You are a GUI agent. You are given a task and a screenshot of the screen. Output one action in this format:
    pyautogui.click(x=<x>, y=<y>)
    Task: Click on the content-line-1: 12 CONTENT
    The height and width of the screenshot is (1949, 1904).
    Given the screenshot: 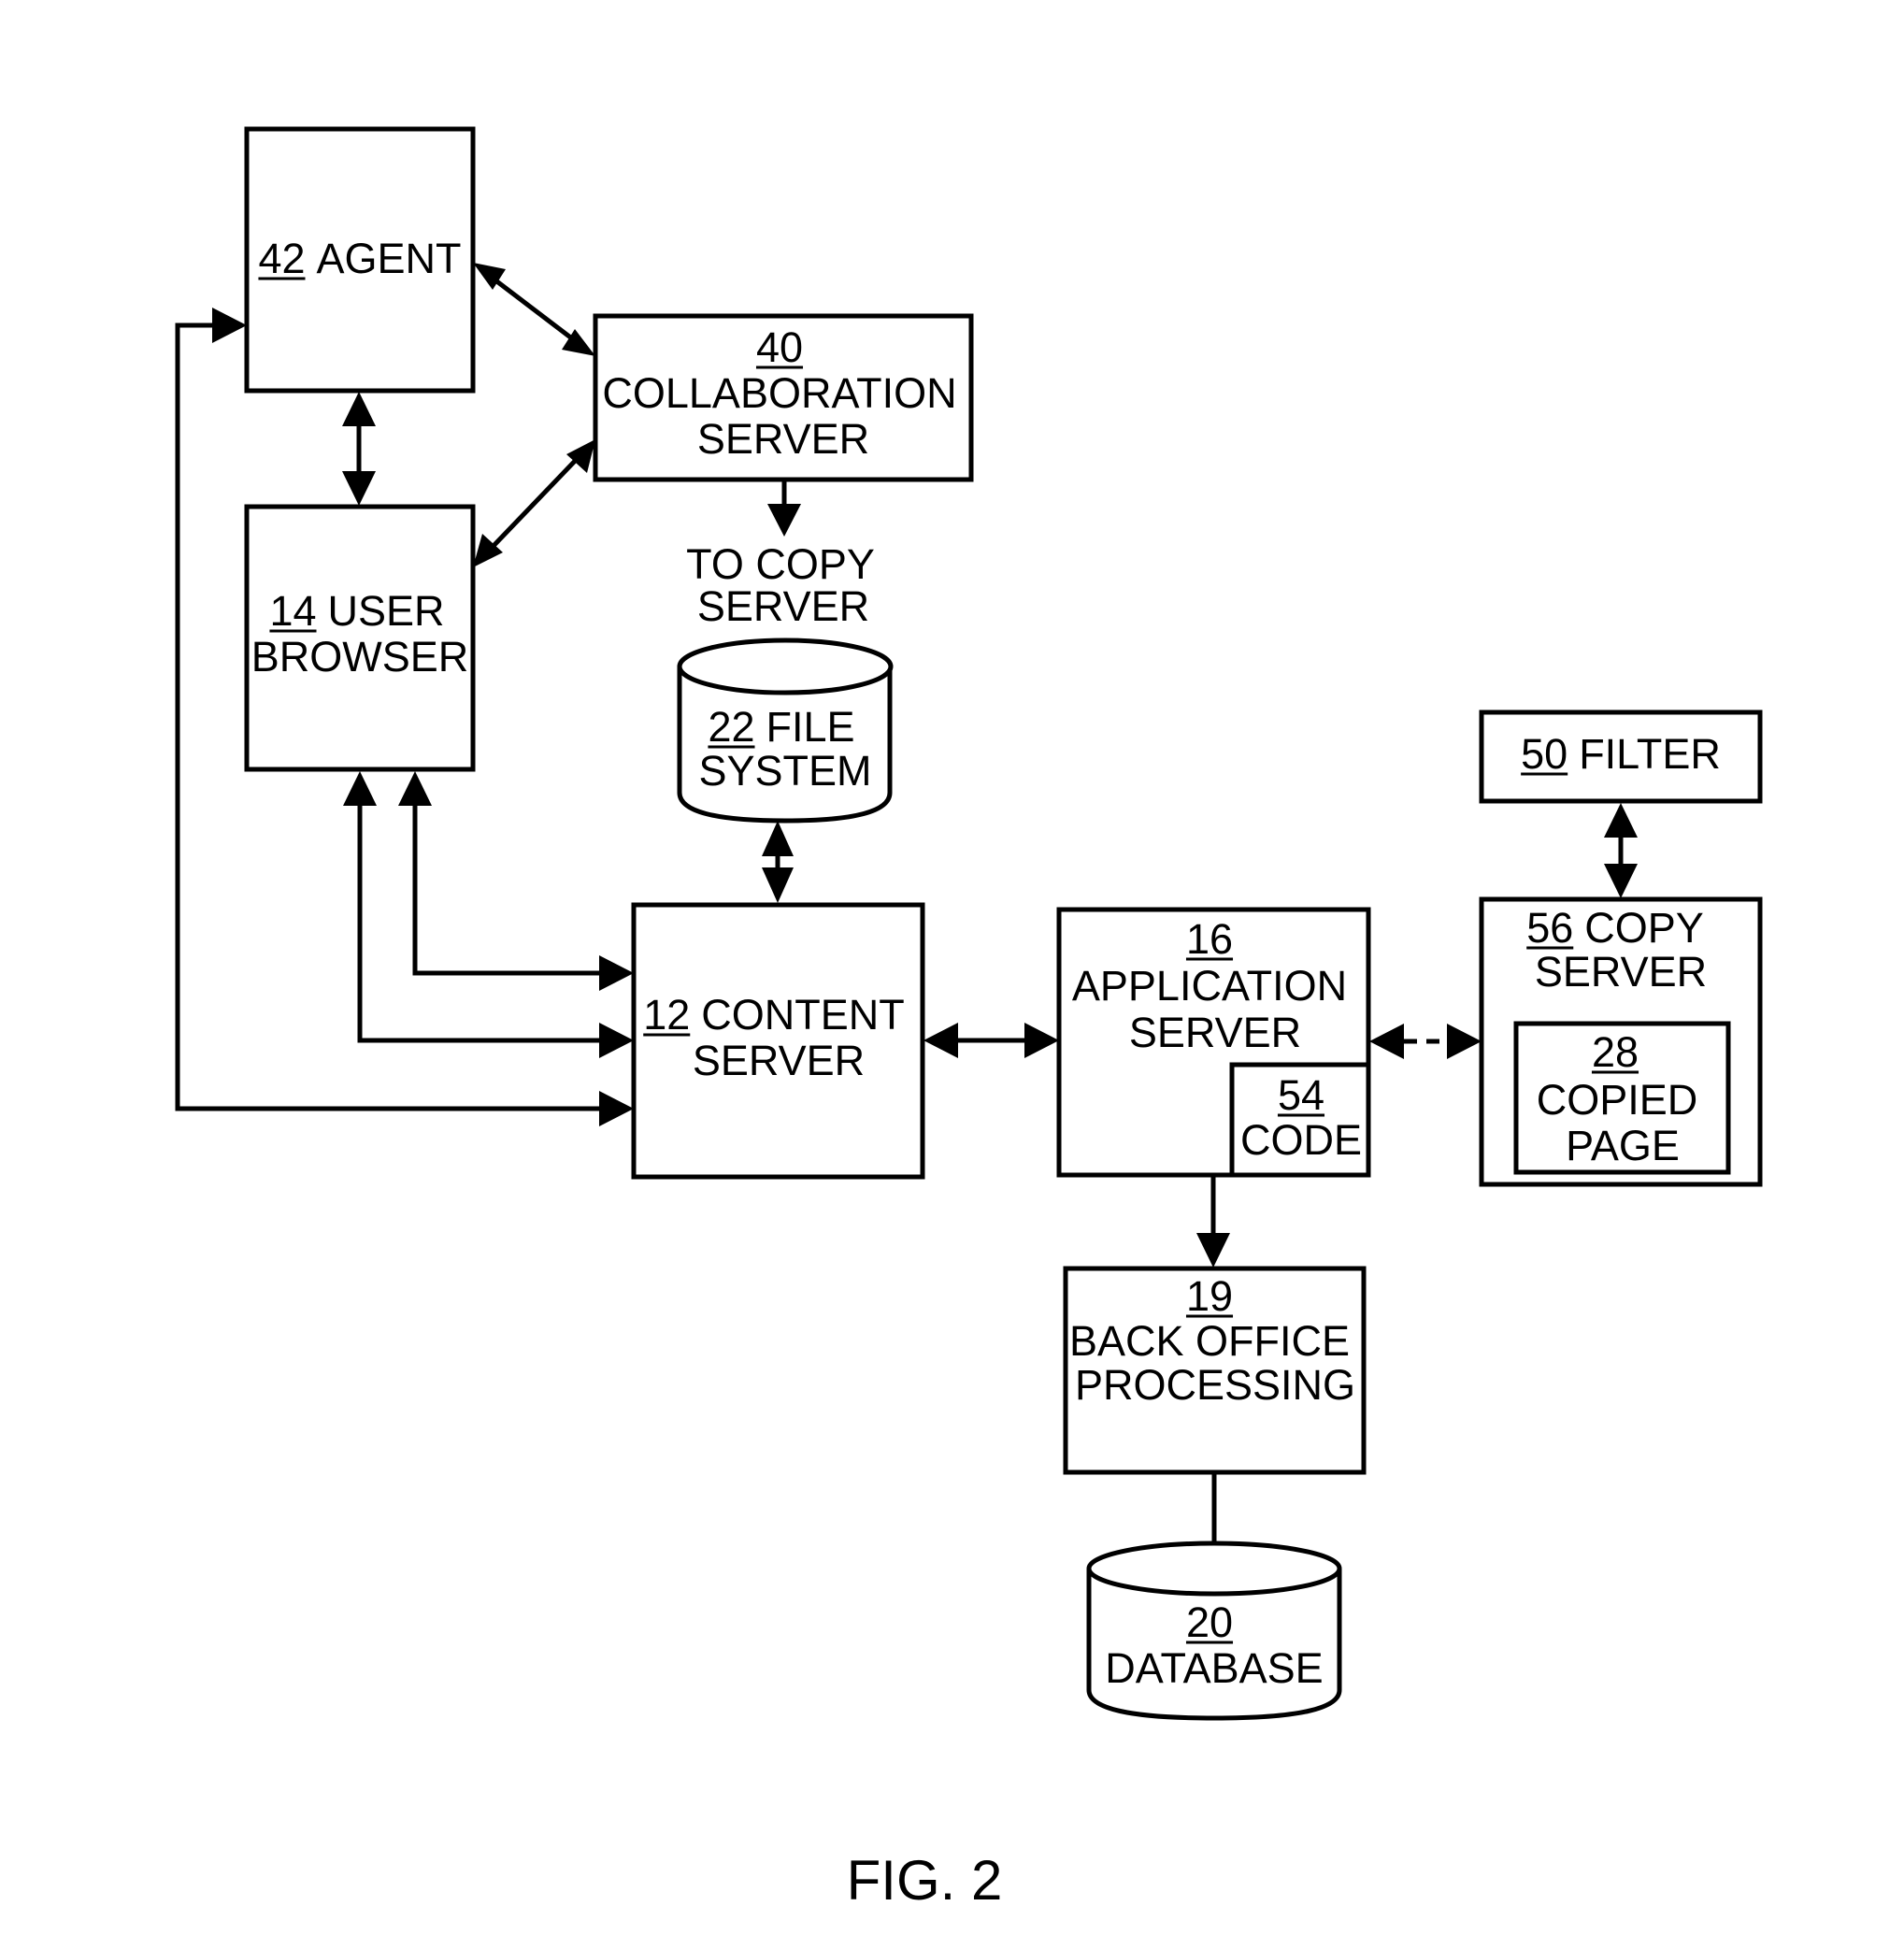 What is the action you would take?
    pyautogui.click(x=774, y=1015)
    